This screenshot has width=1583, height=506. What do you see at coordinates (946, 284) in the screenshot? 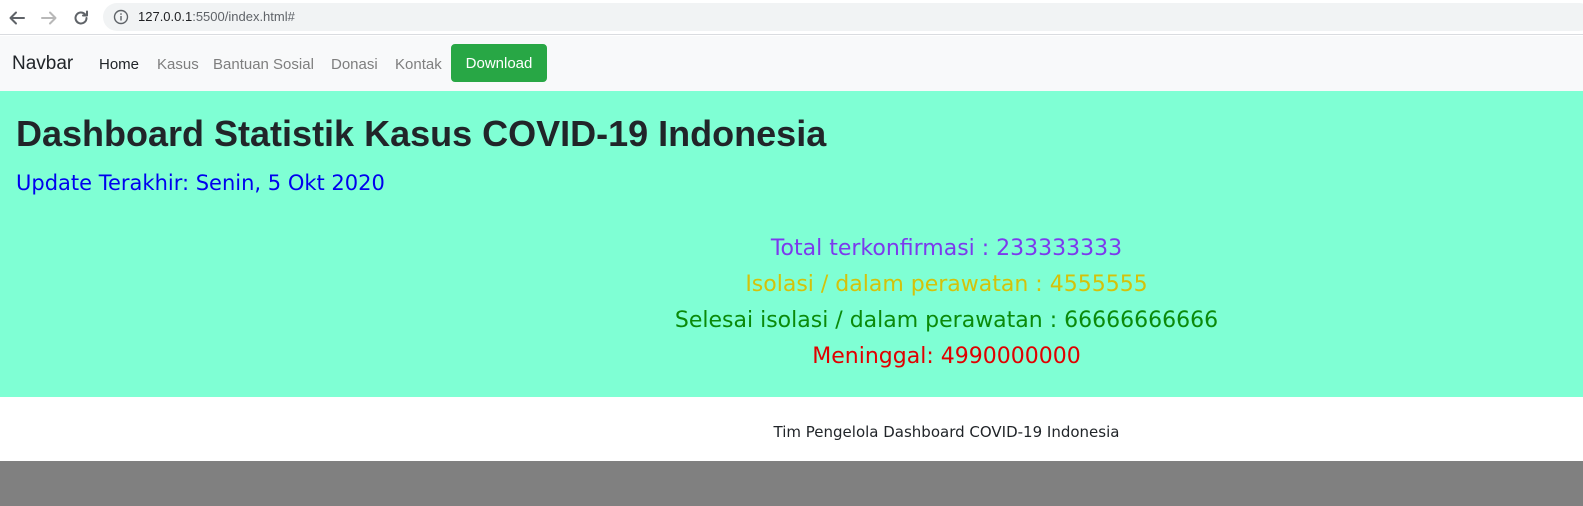
I see `stat-isolation: Isolasi / dalam perawatan : 4555555` at bounding box center [946, 284].